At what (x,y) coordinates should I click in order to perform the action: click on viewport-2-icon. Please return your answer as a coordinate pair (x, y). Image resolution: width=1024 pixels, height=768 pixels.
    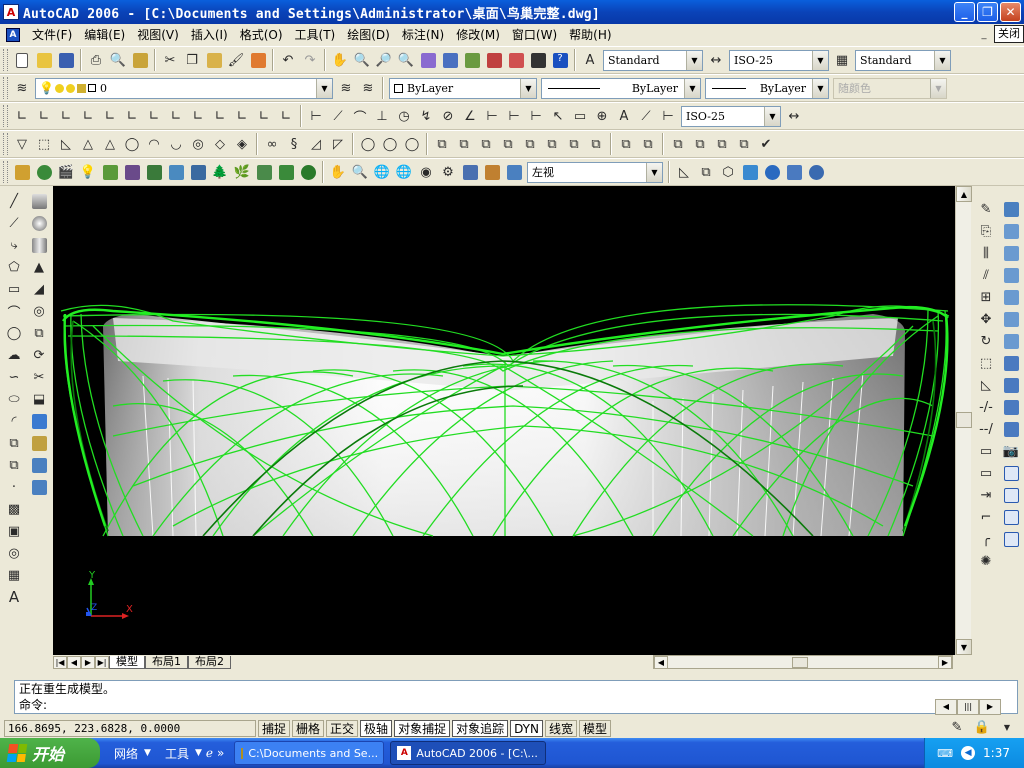
    Looking at the image, I should click on (1011, 495).